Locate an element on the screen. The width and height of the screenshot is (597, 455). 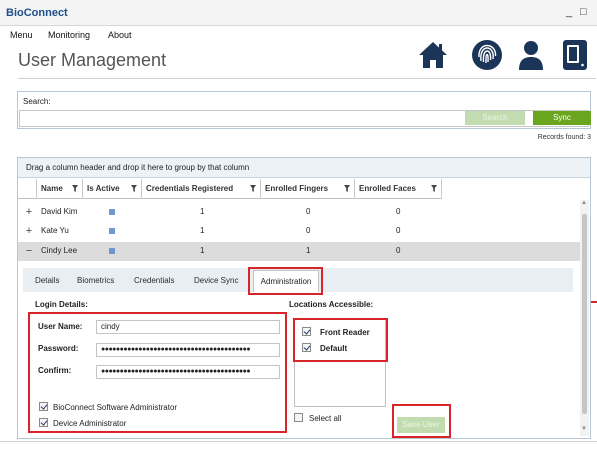
search-label: Search: is located at coordinates (37, 101).